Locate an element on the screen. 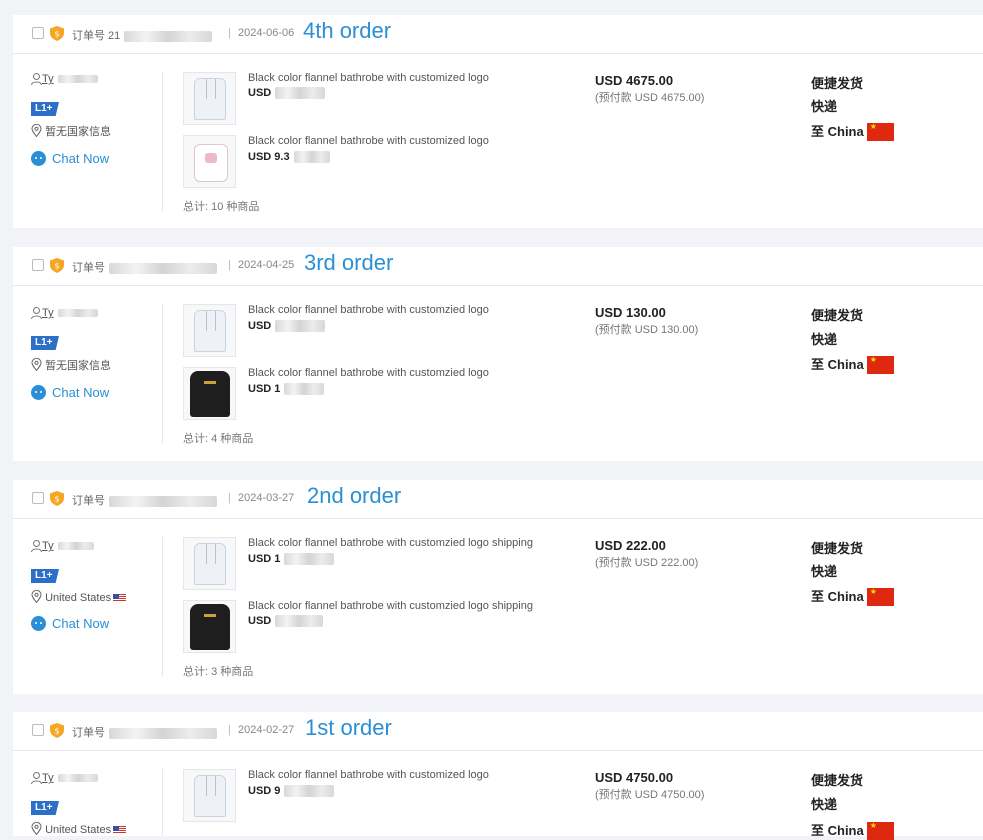  order-amount: USD 4750.00 is located at coordinates (634, 777).